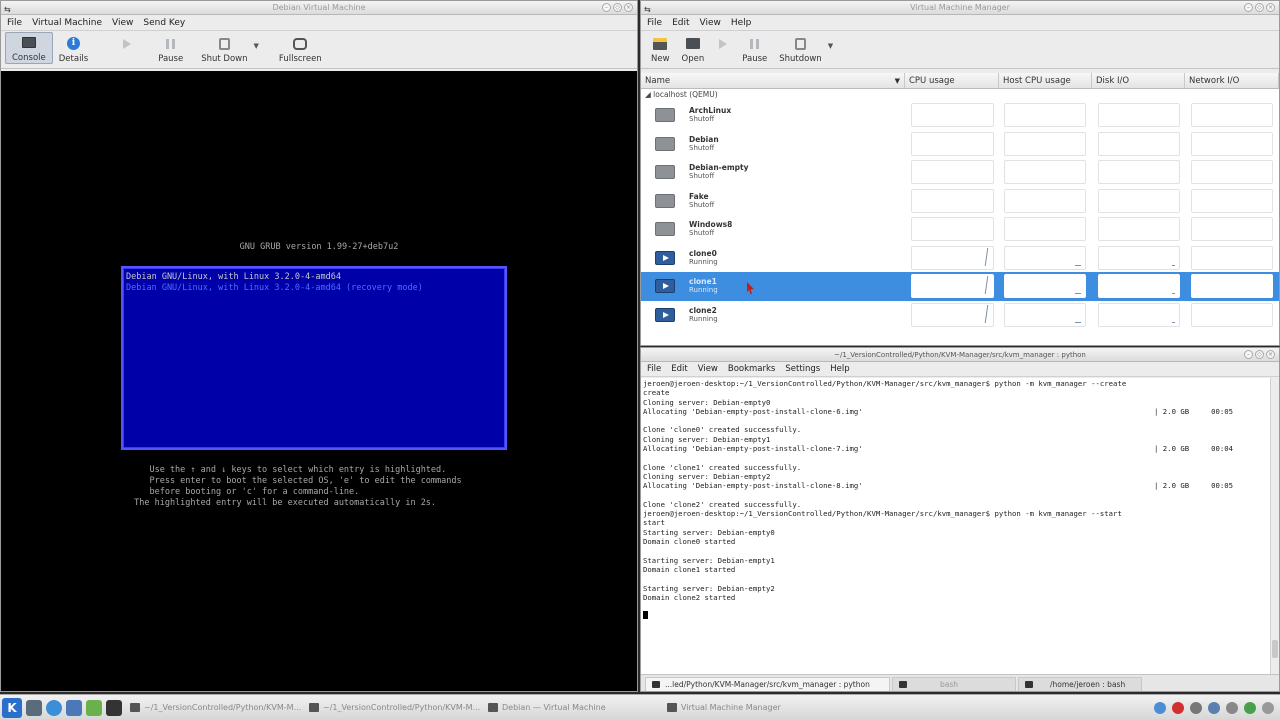 The width and height of the screenshot is (1280, 720). I want to click on vm-row-debian: Debian Shutoff, so click(960, 144).